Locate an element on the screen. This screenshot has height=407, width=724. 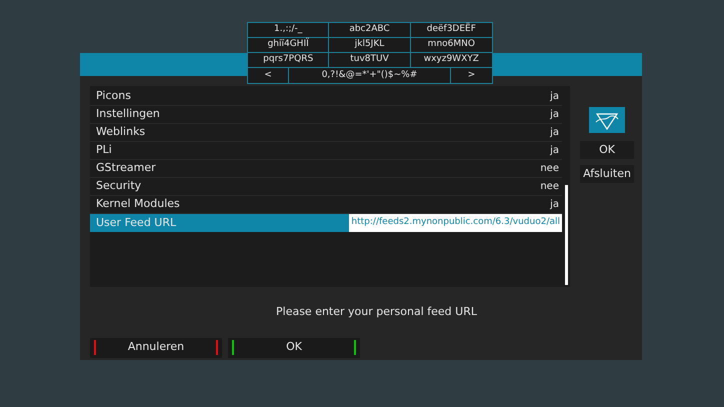
setting-label: Security is located at coordinates (119, 186).